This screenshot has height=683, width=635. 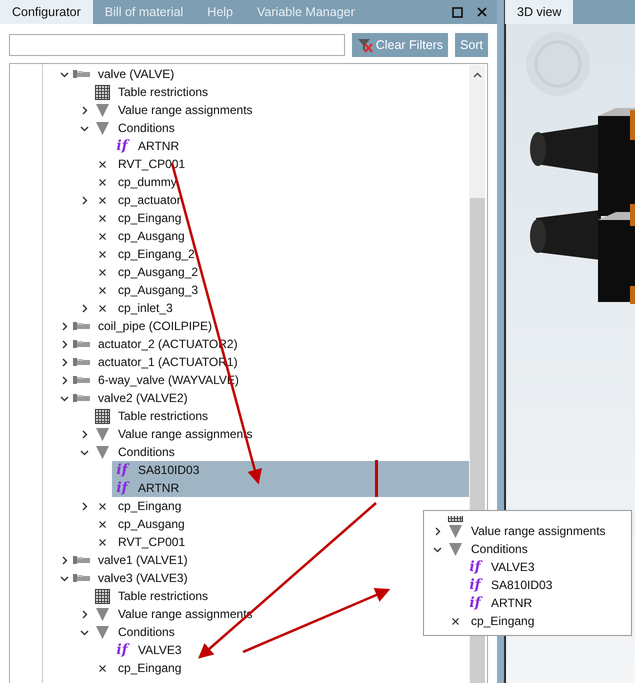 I want to click on tree-item: cp_inlet_3, so click(x=132, y=308).